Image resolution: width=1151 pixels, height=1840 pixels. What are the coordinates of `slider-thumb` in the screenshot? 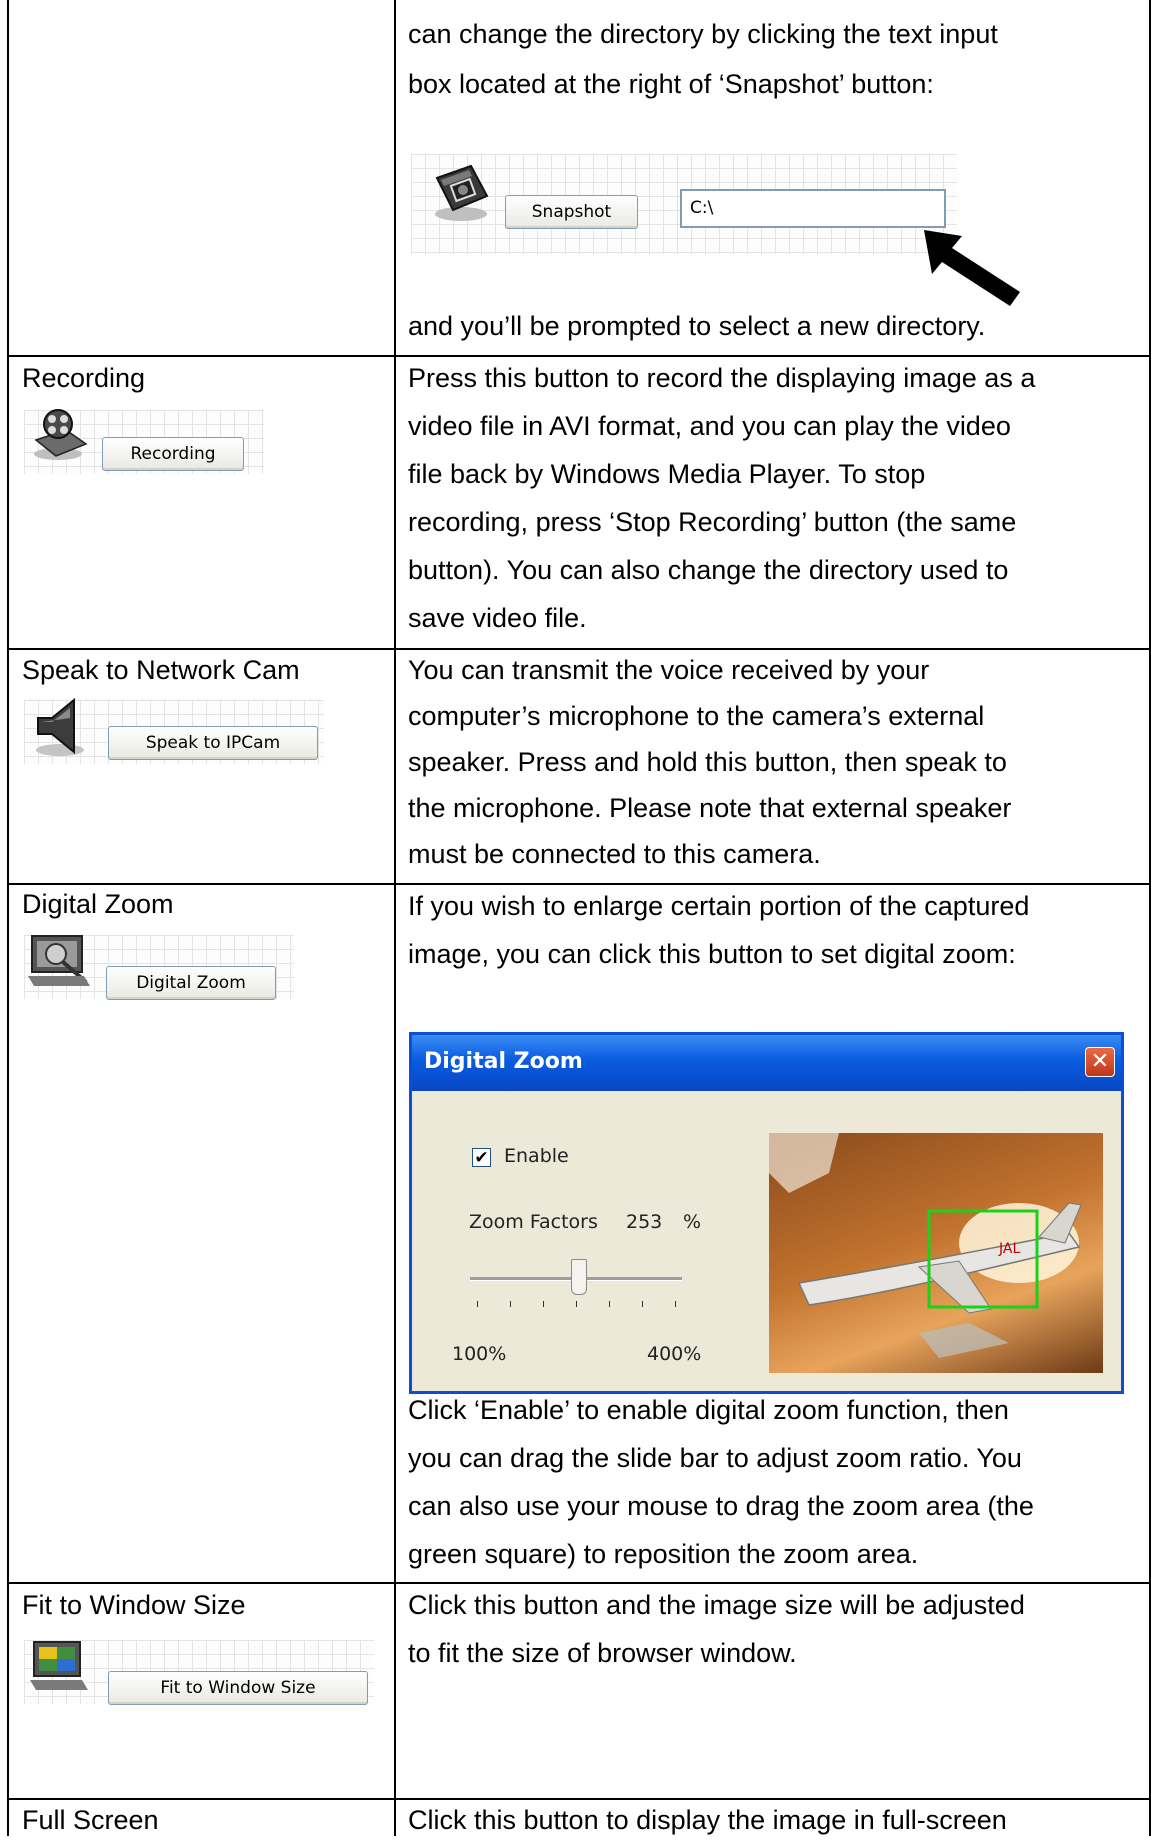 It's located at (578, 1277).